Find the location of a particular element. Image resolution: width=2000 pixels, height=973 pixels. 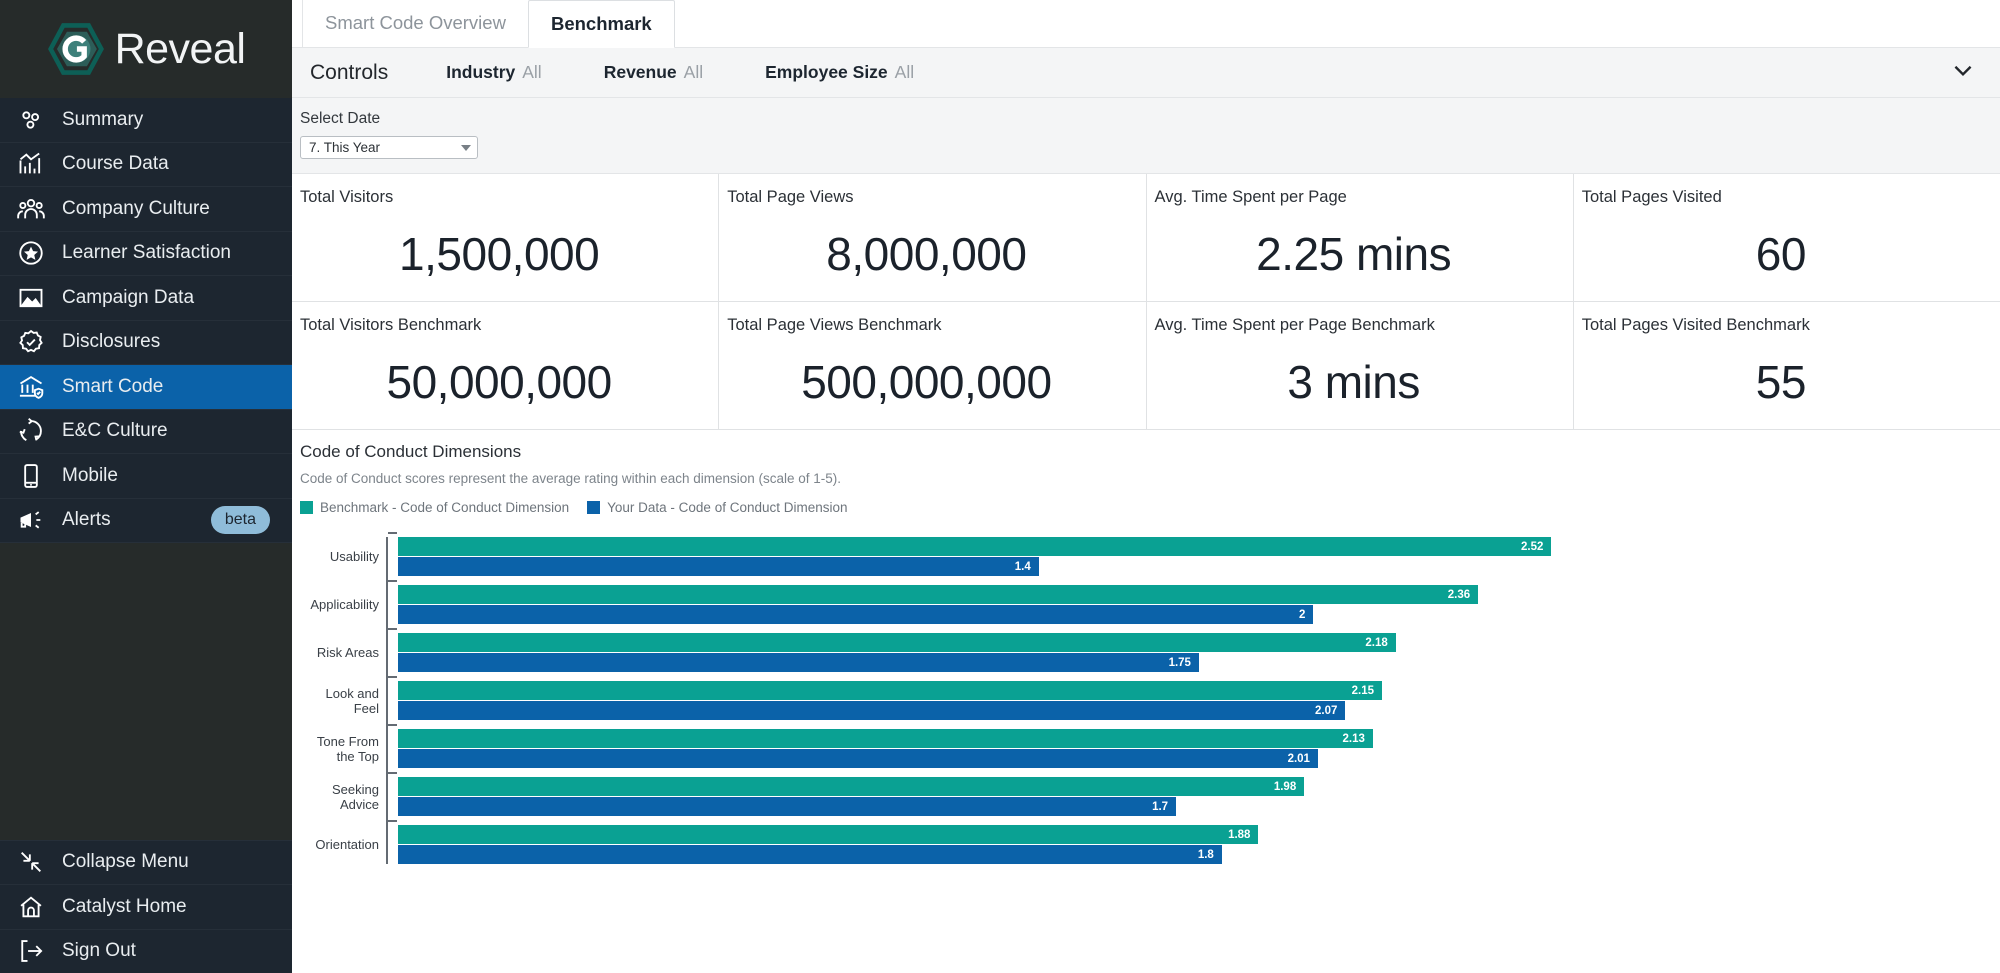

chart-bar: 2.36 is located at coordinates (1199, 594).